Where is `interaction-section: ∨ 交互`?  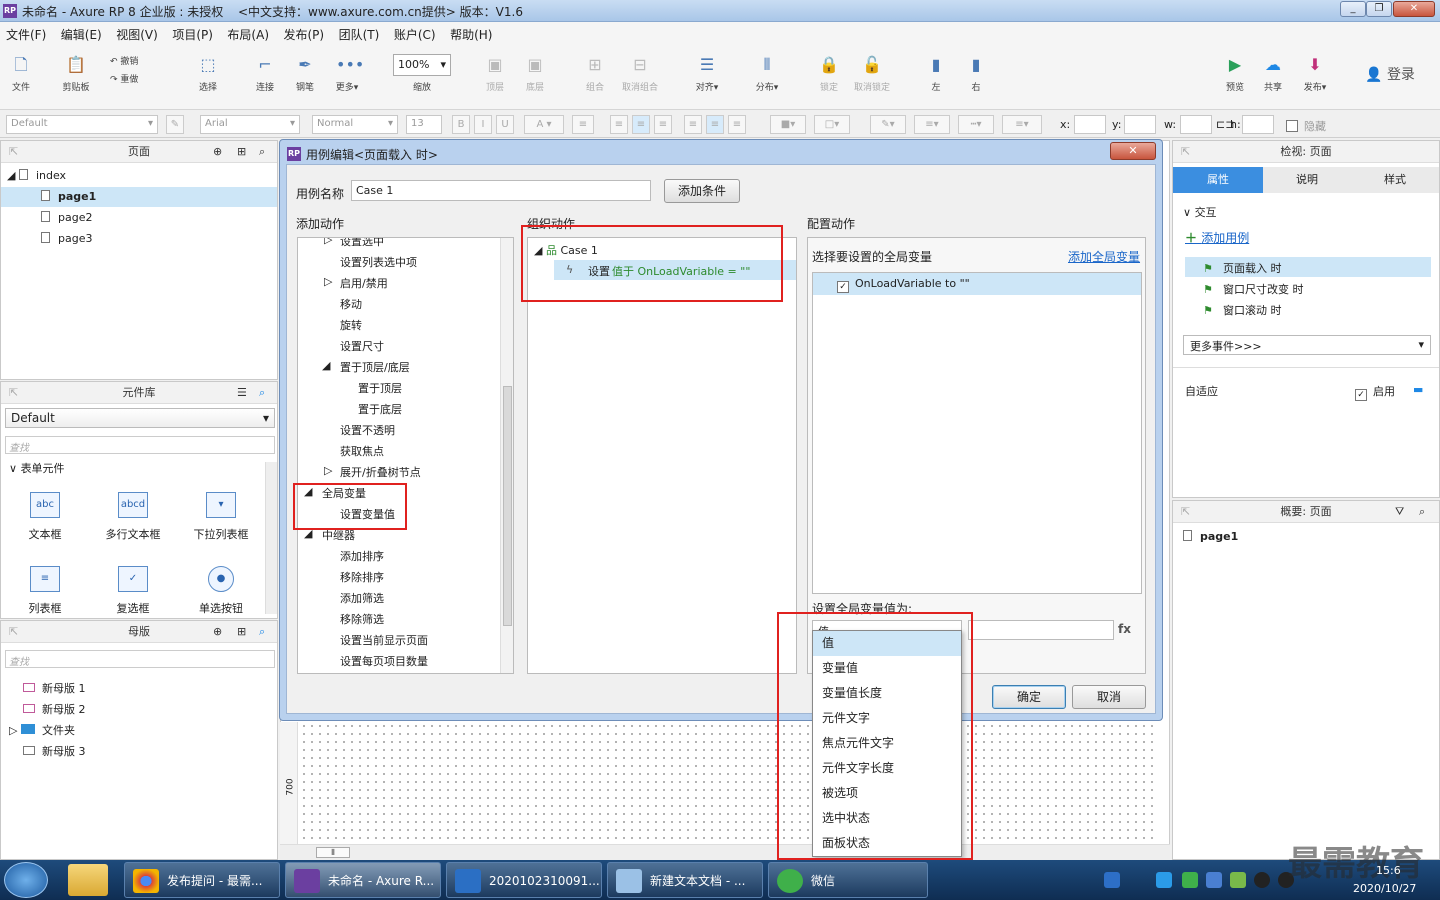
interaction-section: ∨ 交互 is located at coordinates (1200, 212).